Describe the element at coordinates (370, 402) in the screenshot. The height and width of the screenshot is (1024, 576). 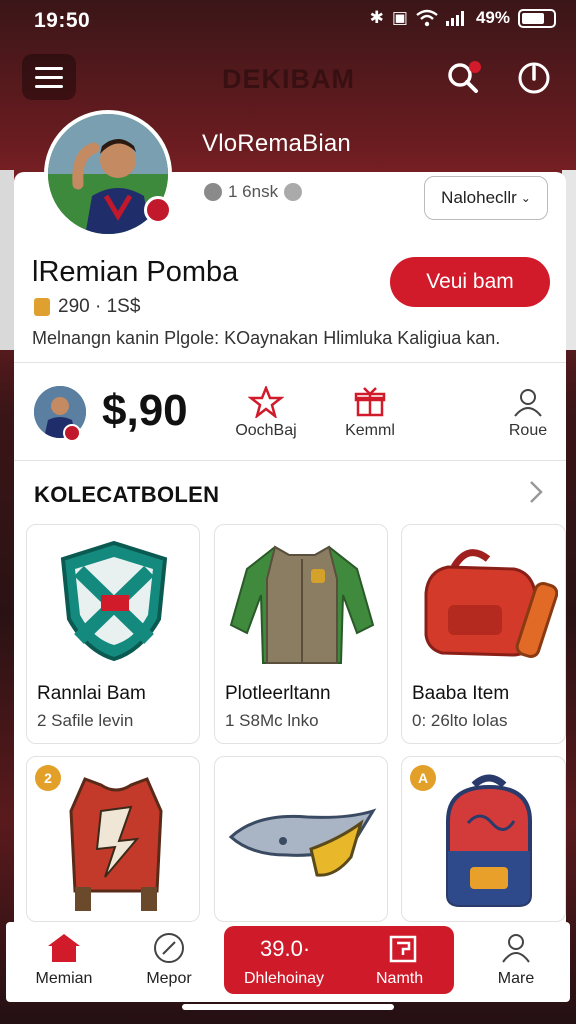
I see `gift-icon` at that location.